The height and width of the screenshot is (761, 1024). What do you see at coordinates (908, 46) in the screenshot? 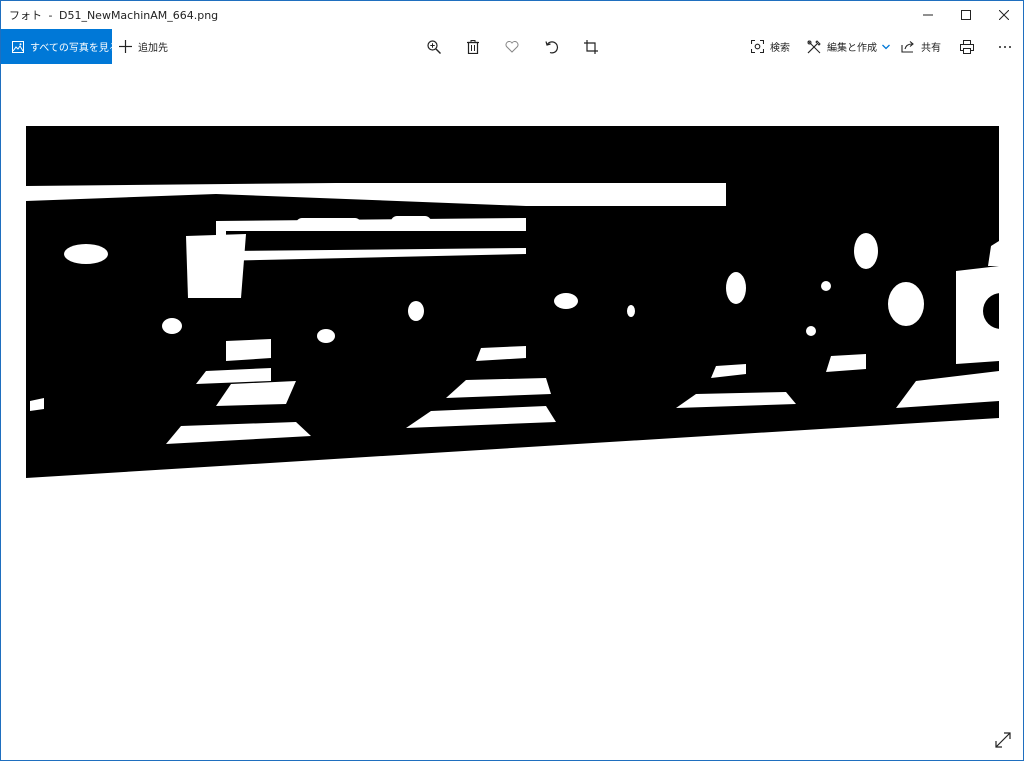
I see `share-icon` at bounding box center [908, 46].